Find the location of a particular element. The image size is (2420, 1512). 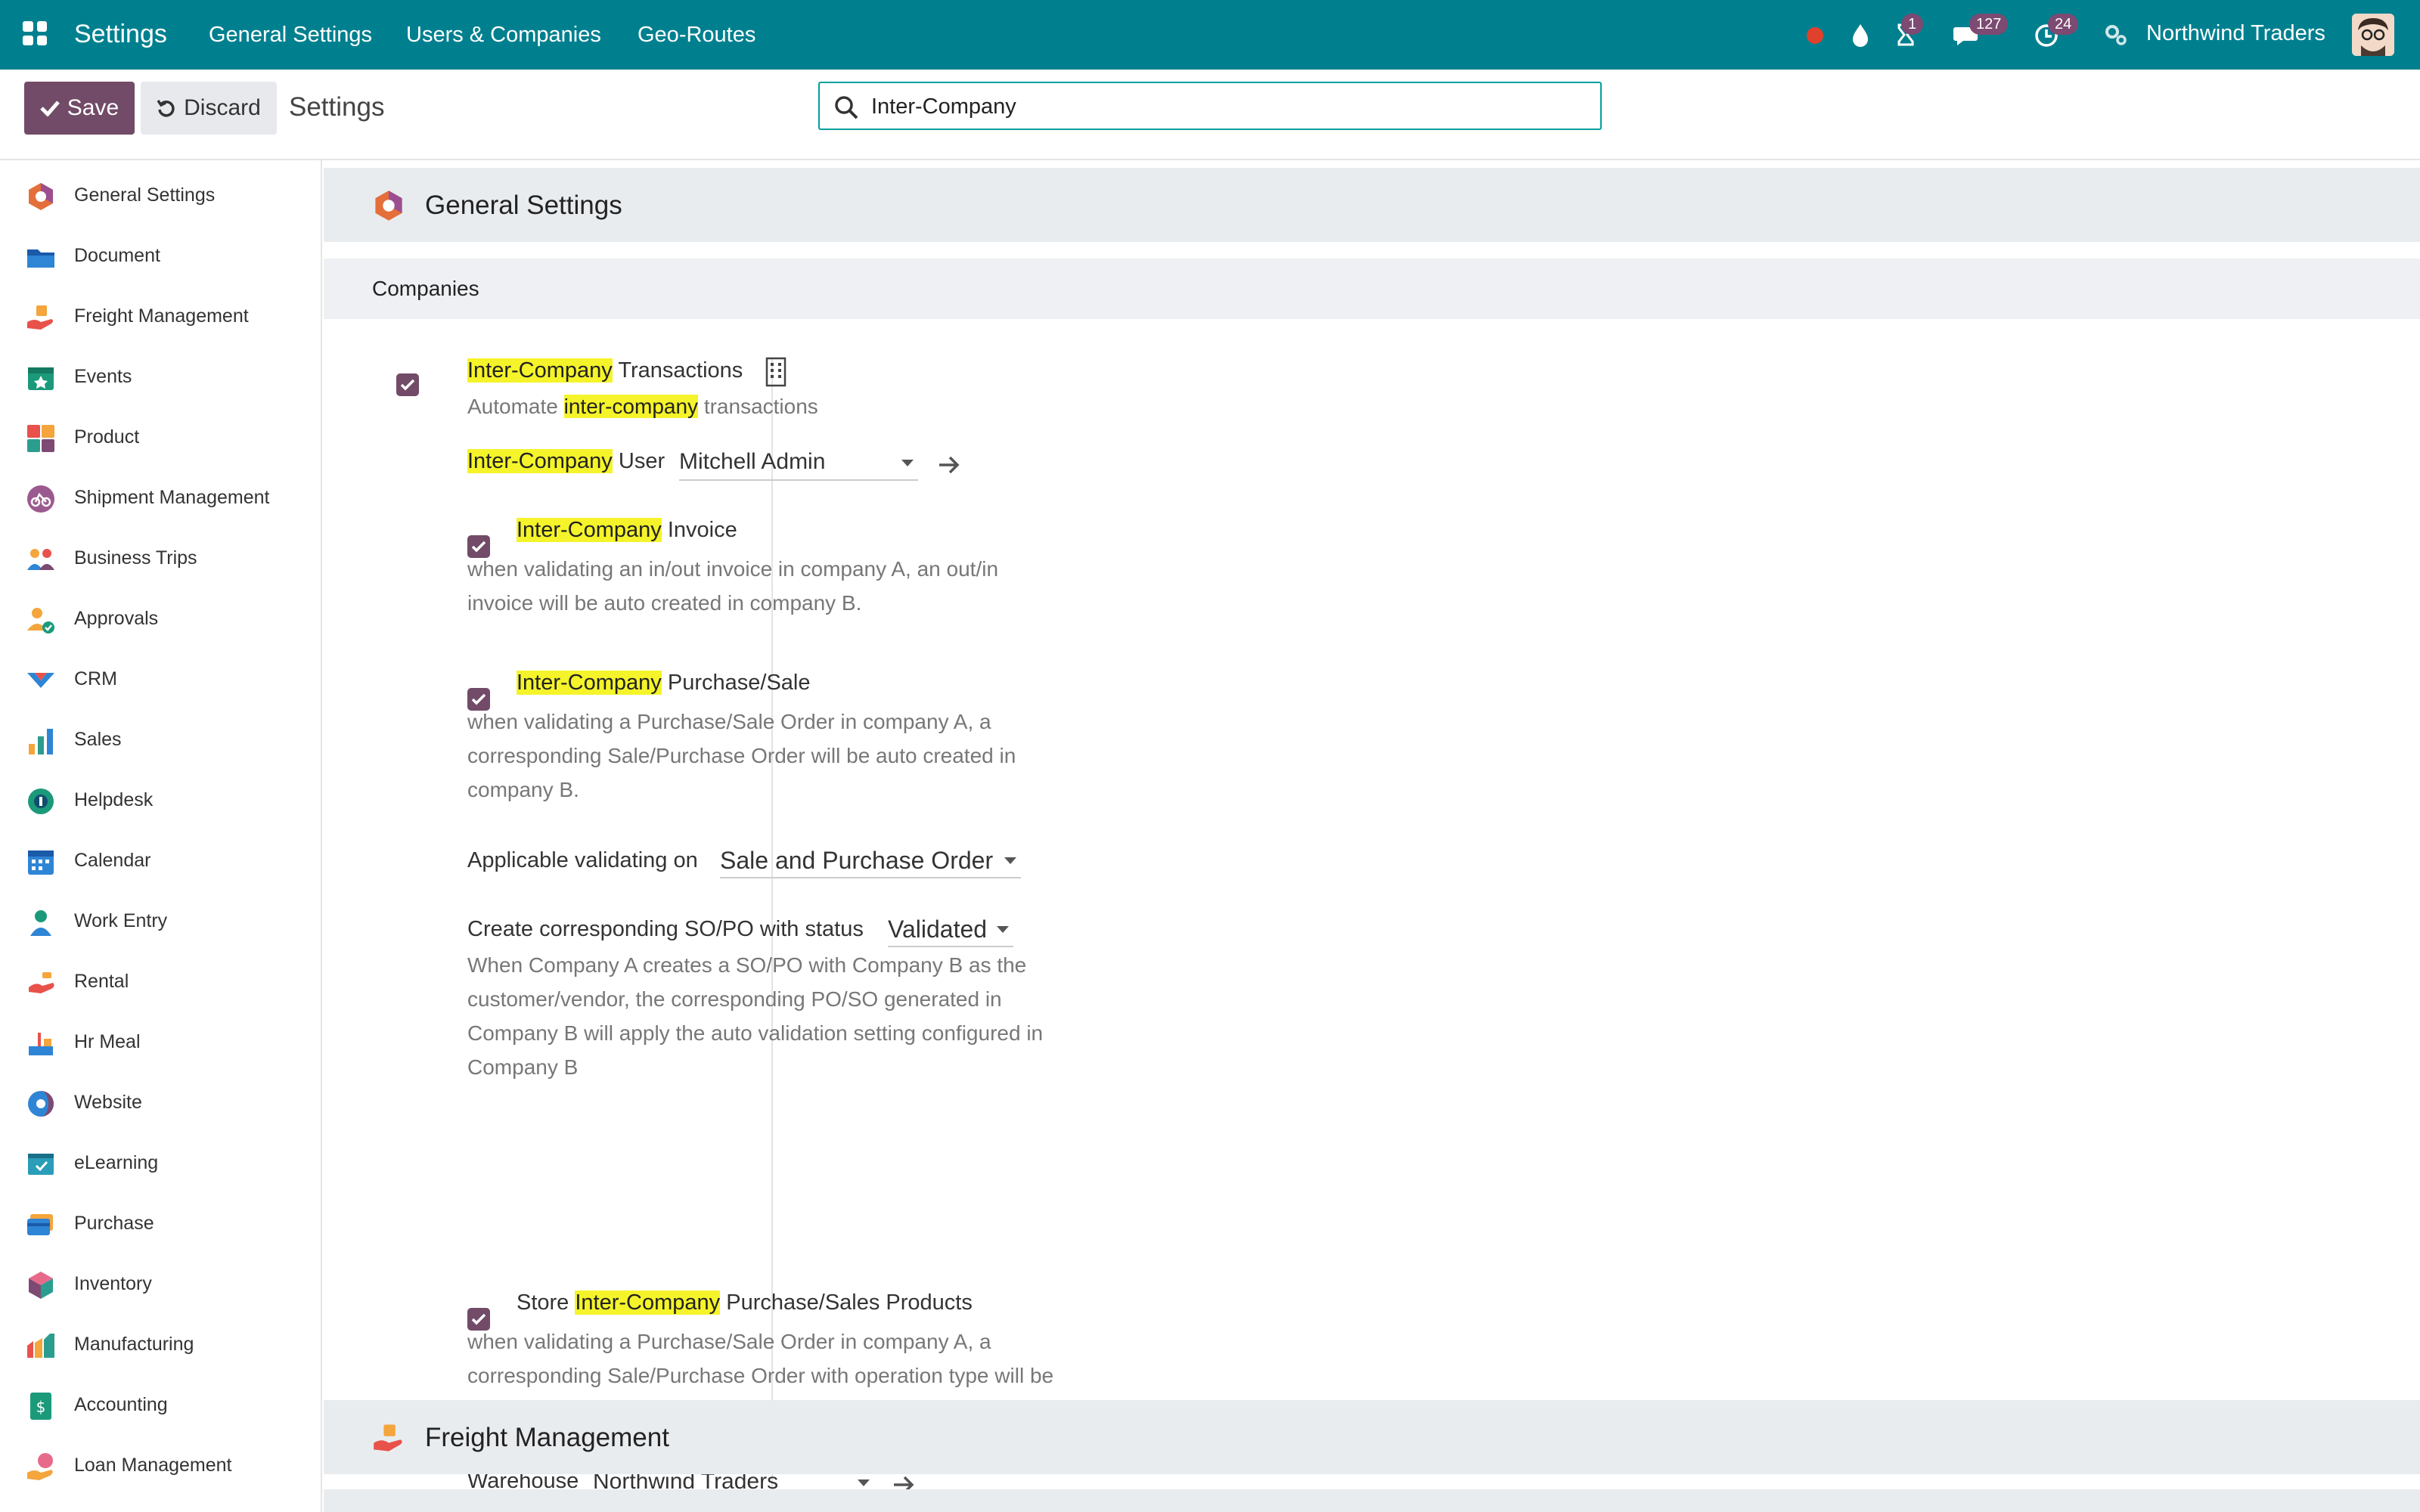

sidebar-item-accounting: $ Accounting is located at coordinates (160, 1406).